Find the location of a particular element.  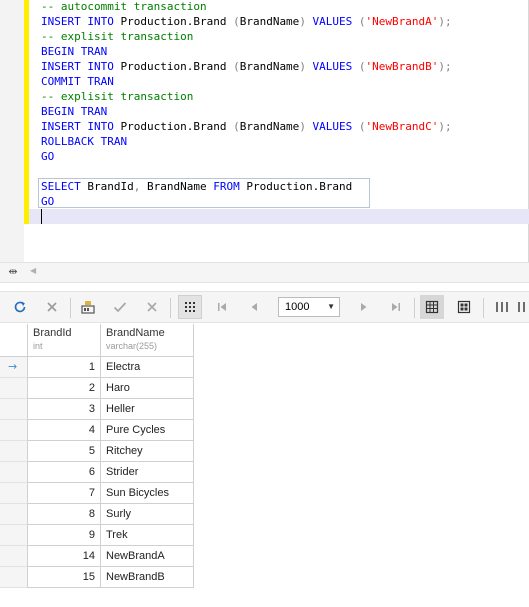

apply-icon is located at coordinates (120, 307).